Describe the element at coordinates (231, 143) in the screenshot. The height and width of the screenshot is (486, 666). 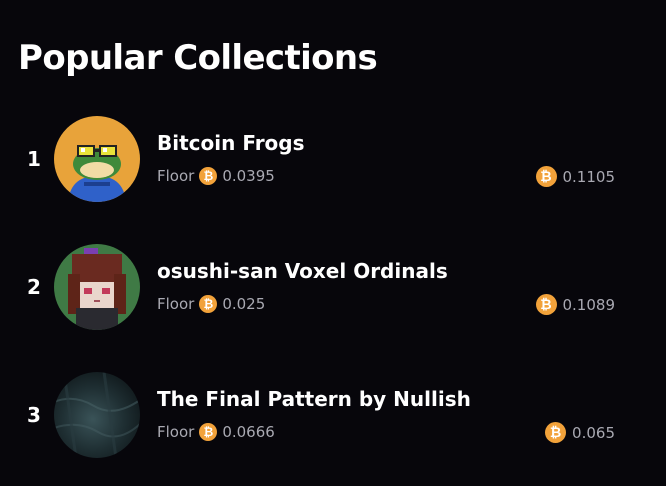
I see `collection-name: Bitcoin Frogs` at that location.